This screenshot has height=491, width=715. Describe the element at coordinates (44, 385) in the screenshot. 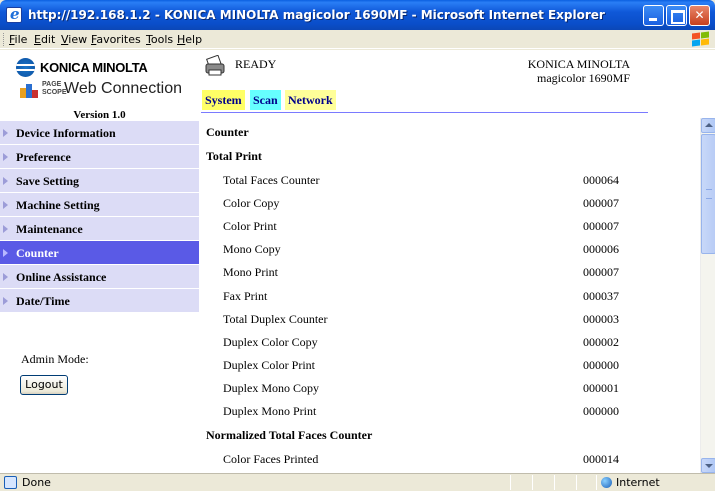

I see `logout-button: Logout` at that location.